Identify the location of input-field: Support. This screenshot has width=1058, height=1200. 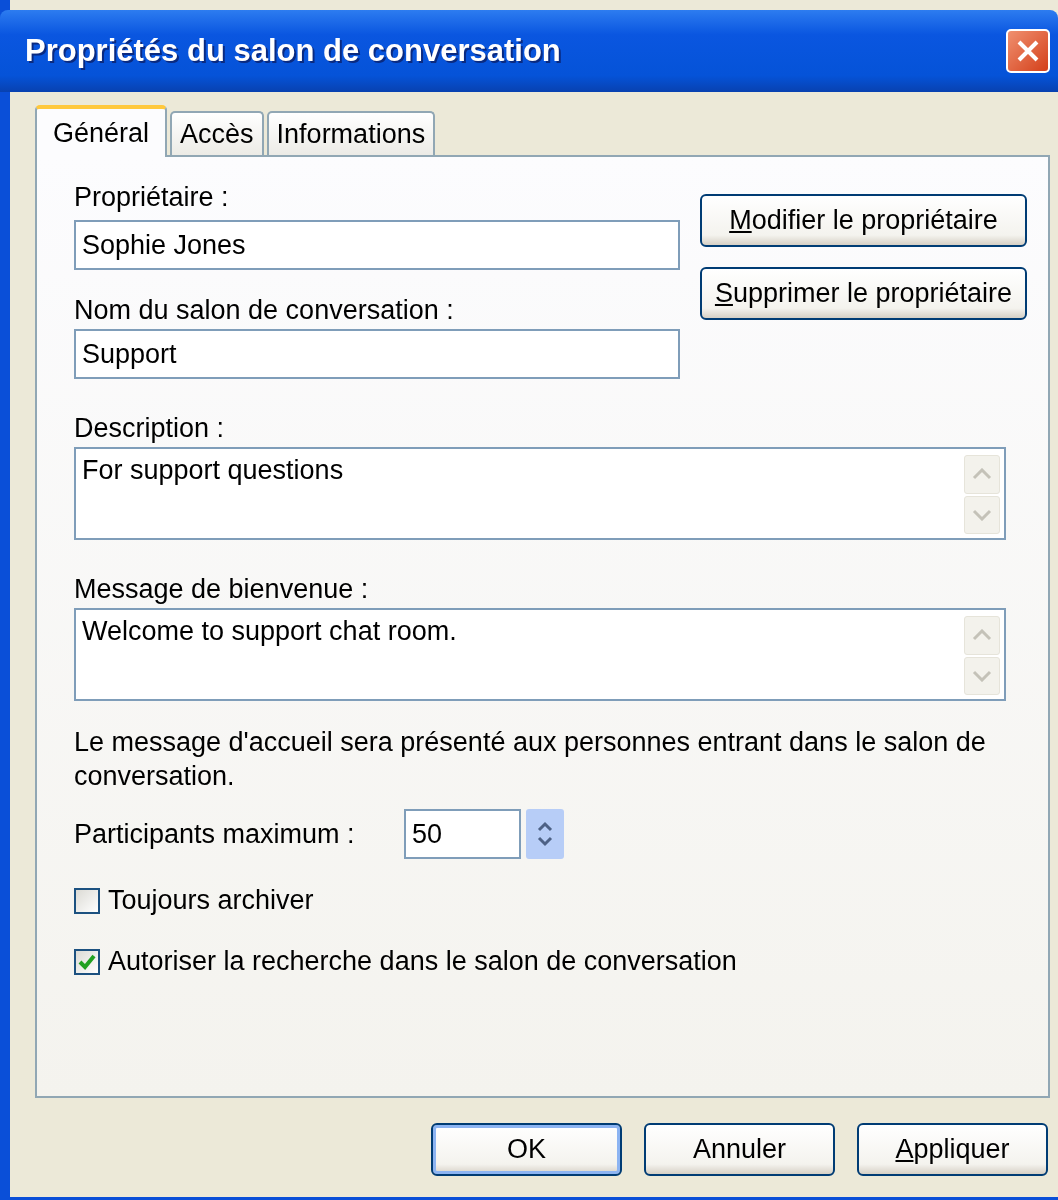
(377, 354).